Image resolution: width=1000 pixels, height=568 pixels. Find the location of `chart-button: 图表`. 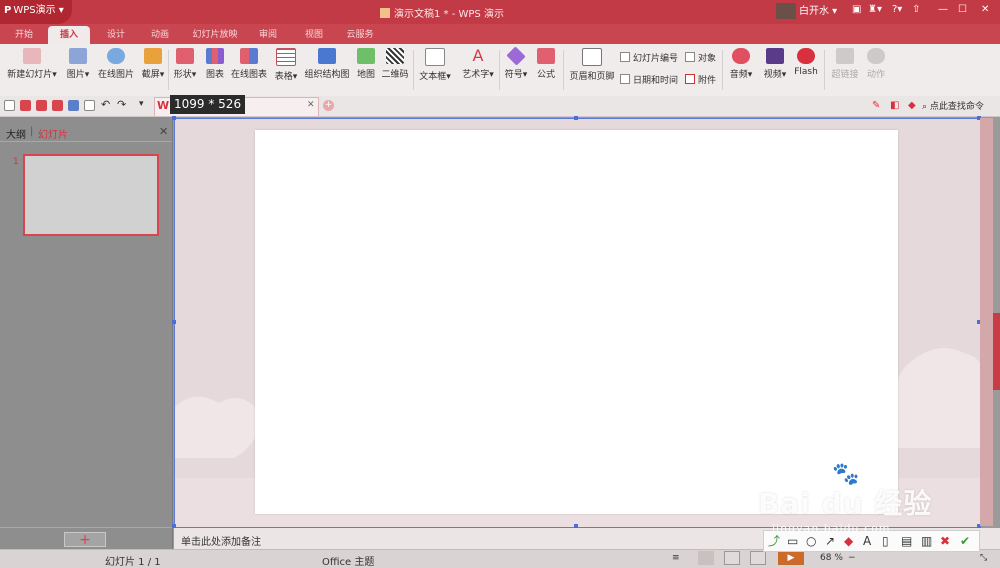

chart-button: 图表 is located at coordinates (215, 64).